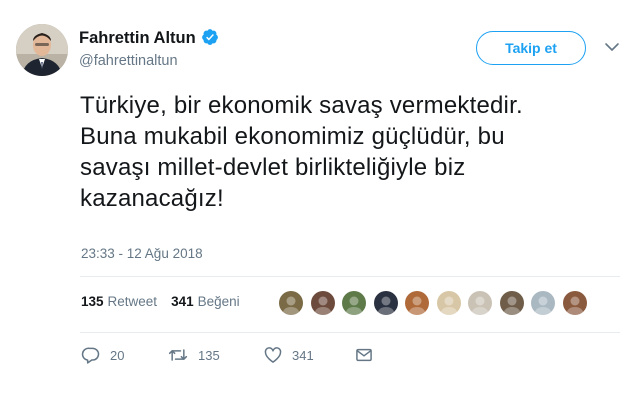 Image resolution: width=640 pixels, height=408 pixels. I want to click on reply-icon, so click(90, 355).